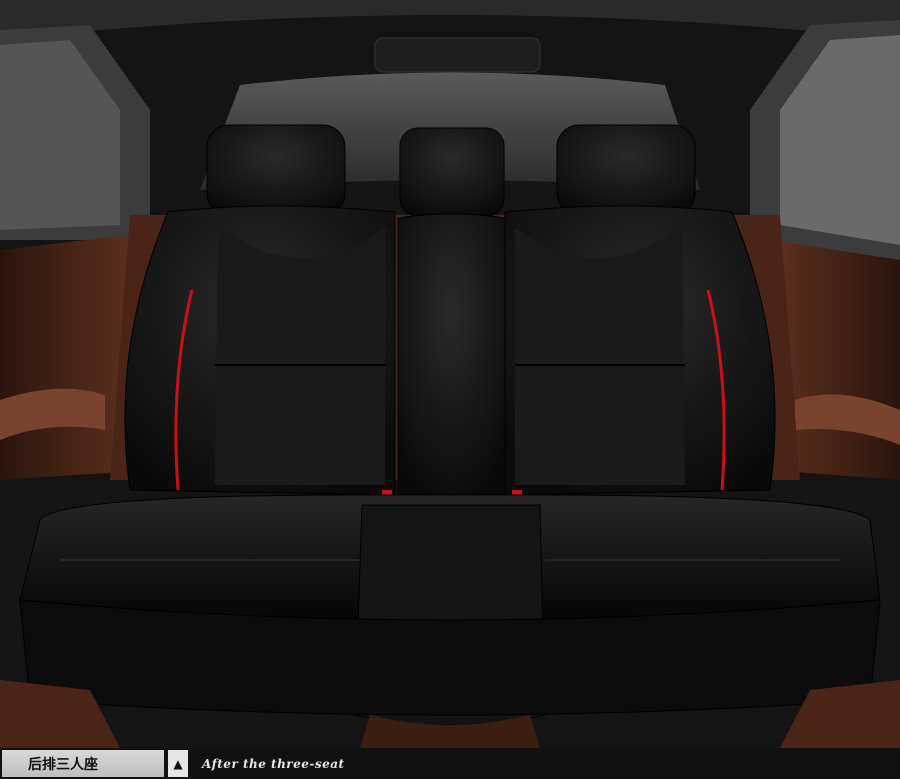 Image resolution: width=900 pixels, height=779 pixels. I want to click on caption-chinese-label: 后排三人座, so click(83, 763).